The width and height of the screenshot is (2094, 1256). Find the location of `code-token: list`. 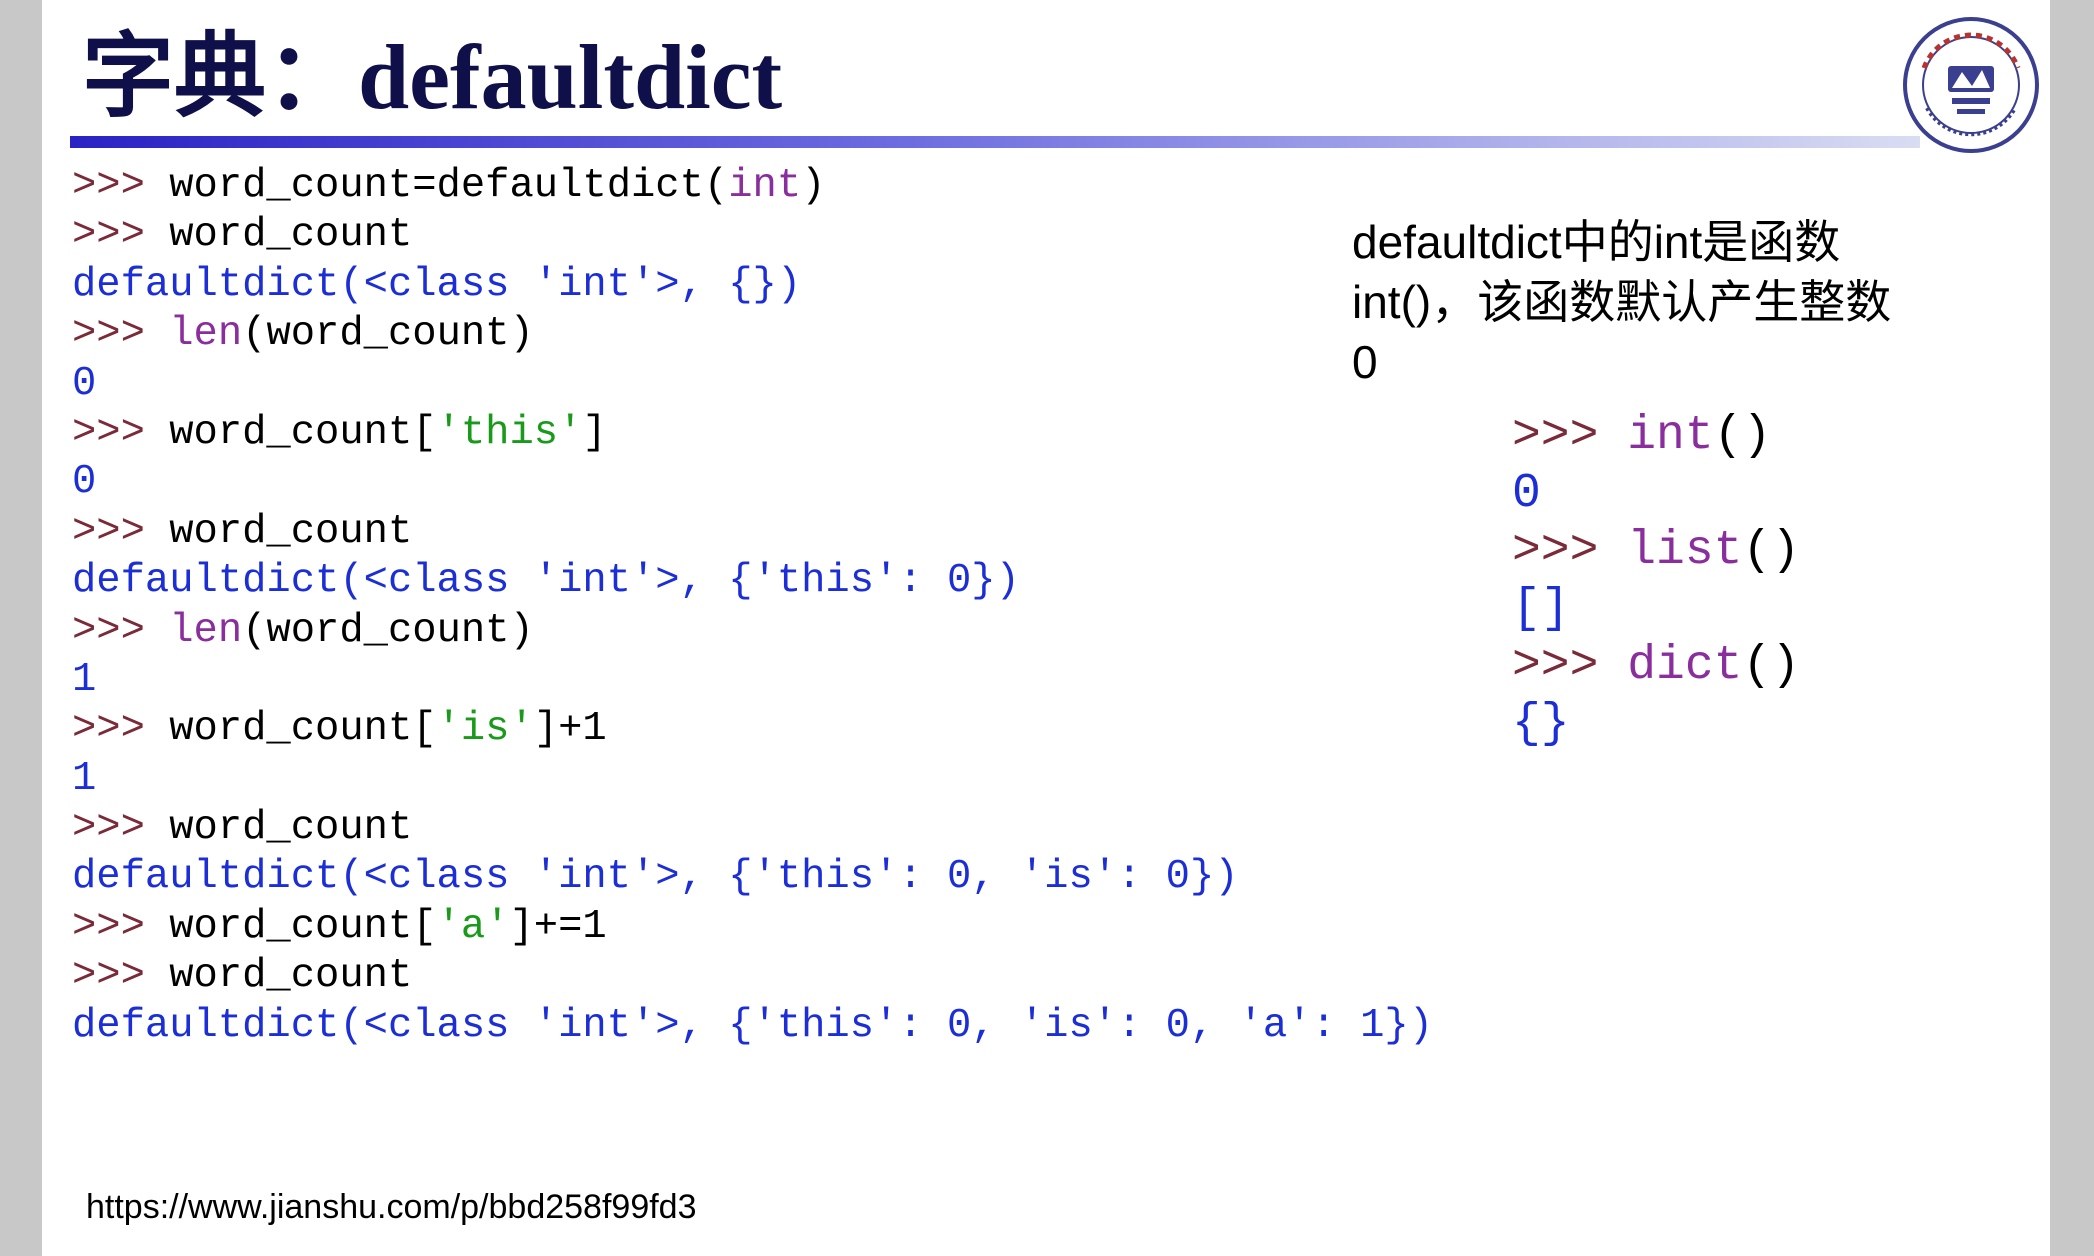

code-token: list is located at coordinates (1685, 551).